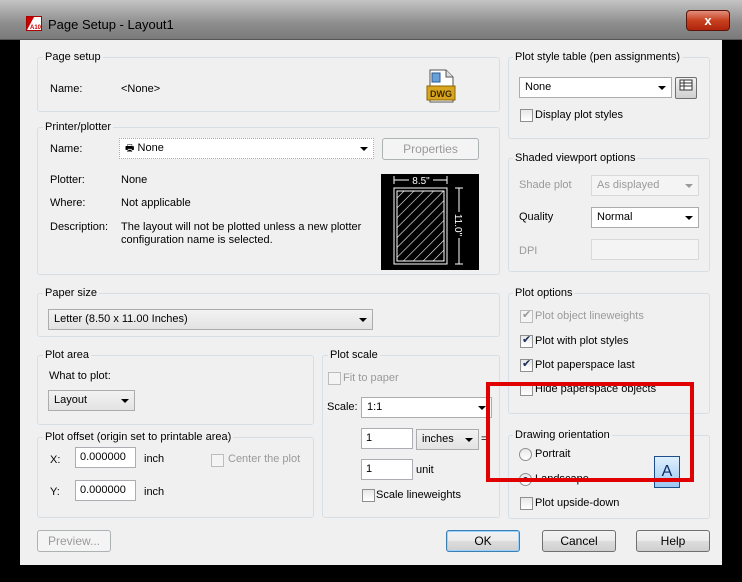  What do you see at coordinates (598, 57) in the screenshot?
I see `plot-style-table-title: Plot style table (pen assignments)` at bounding box center [598, 57].